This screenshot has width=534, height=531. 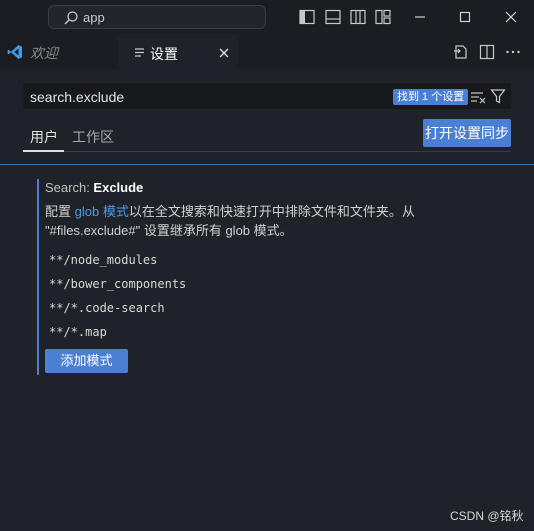 What do you see at coordinates (60, 211) in the screenshot?
I see `description-prefix: 配置` at bounding box center [60, 211].